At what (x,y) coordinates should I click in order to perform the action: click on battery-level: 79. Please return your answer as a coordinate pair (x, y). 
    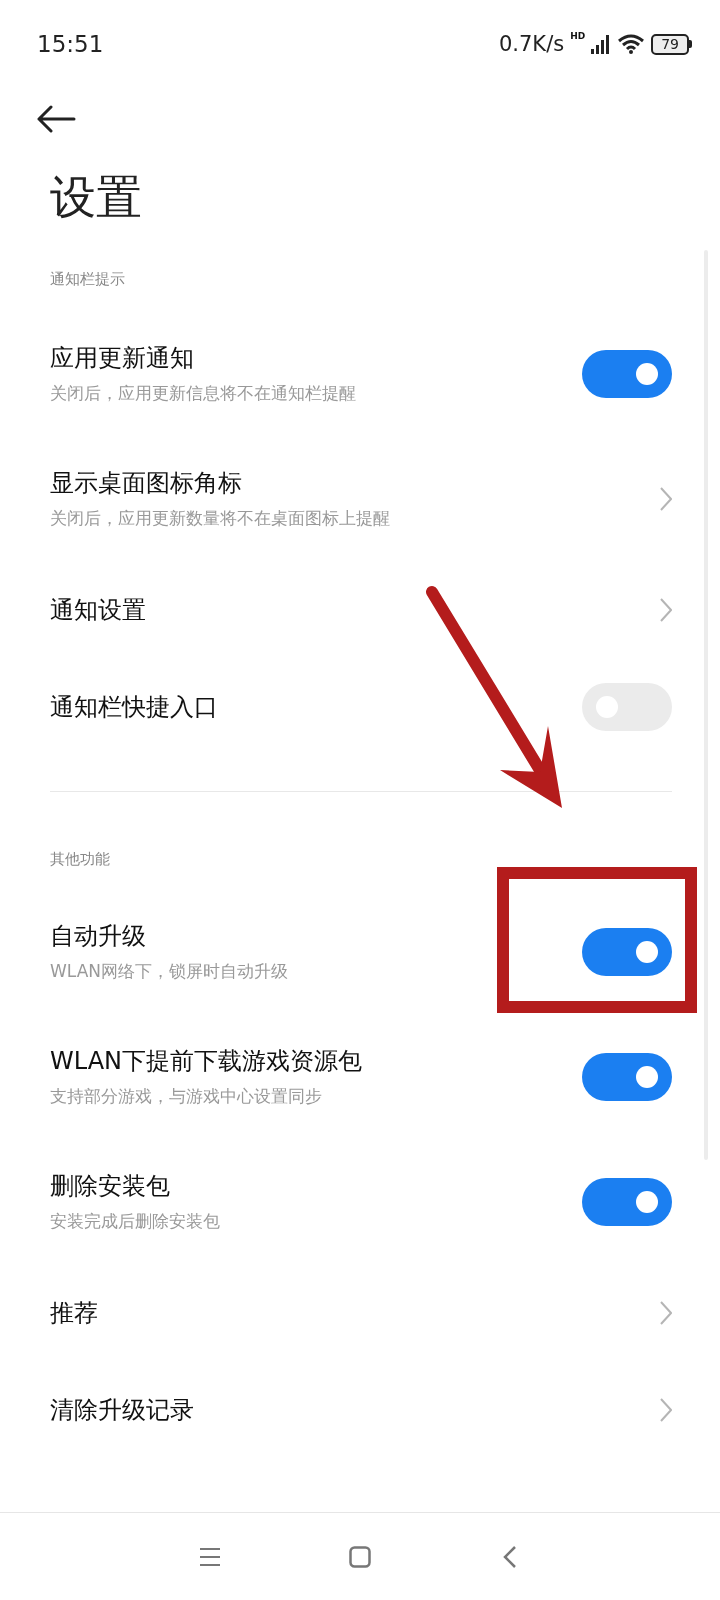
    Looking at the image, I should click on (670, 44).